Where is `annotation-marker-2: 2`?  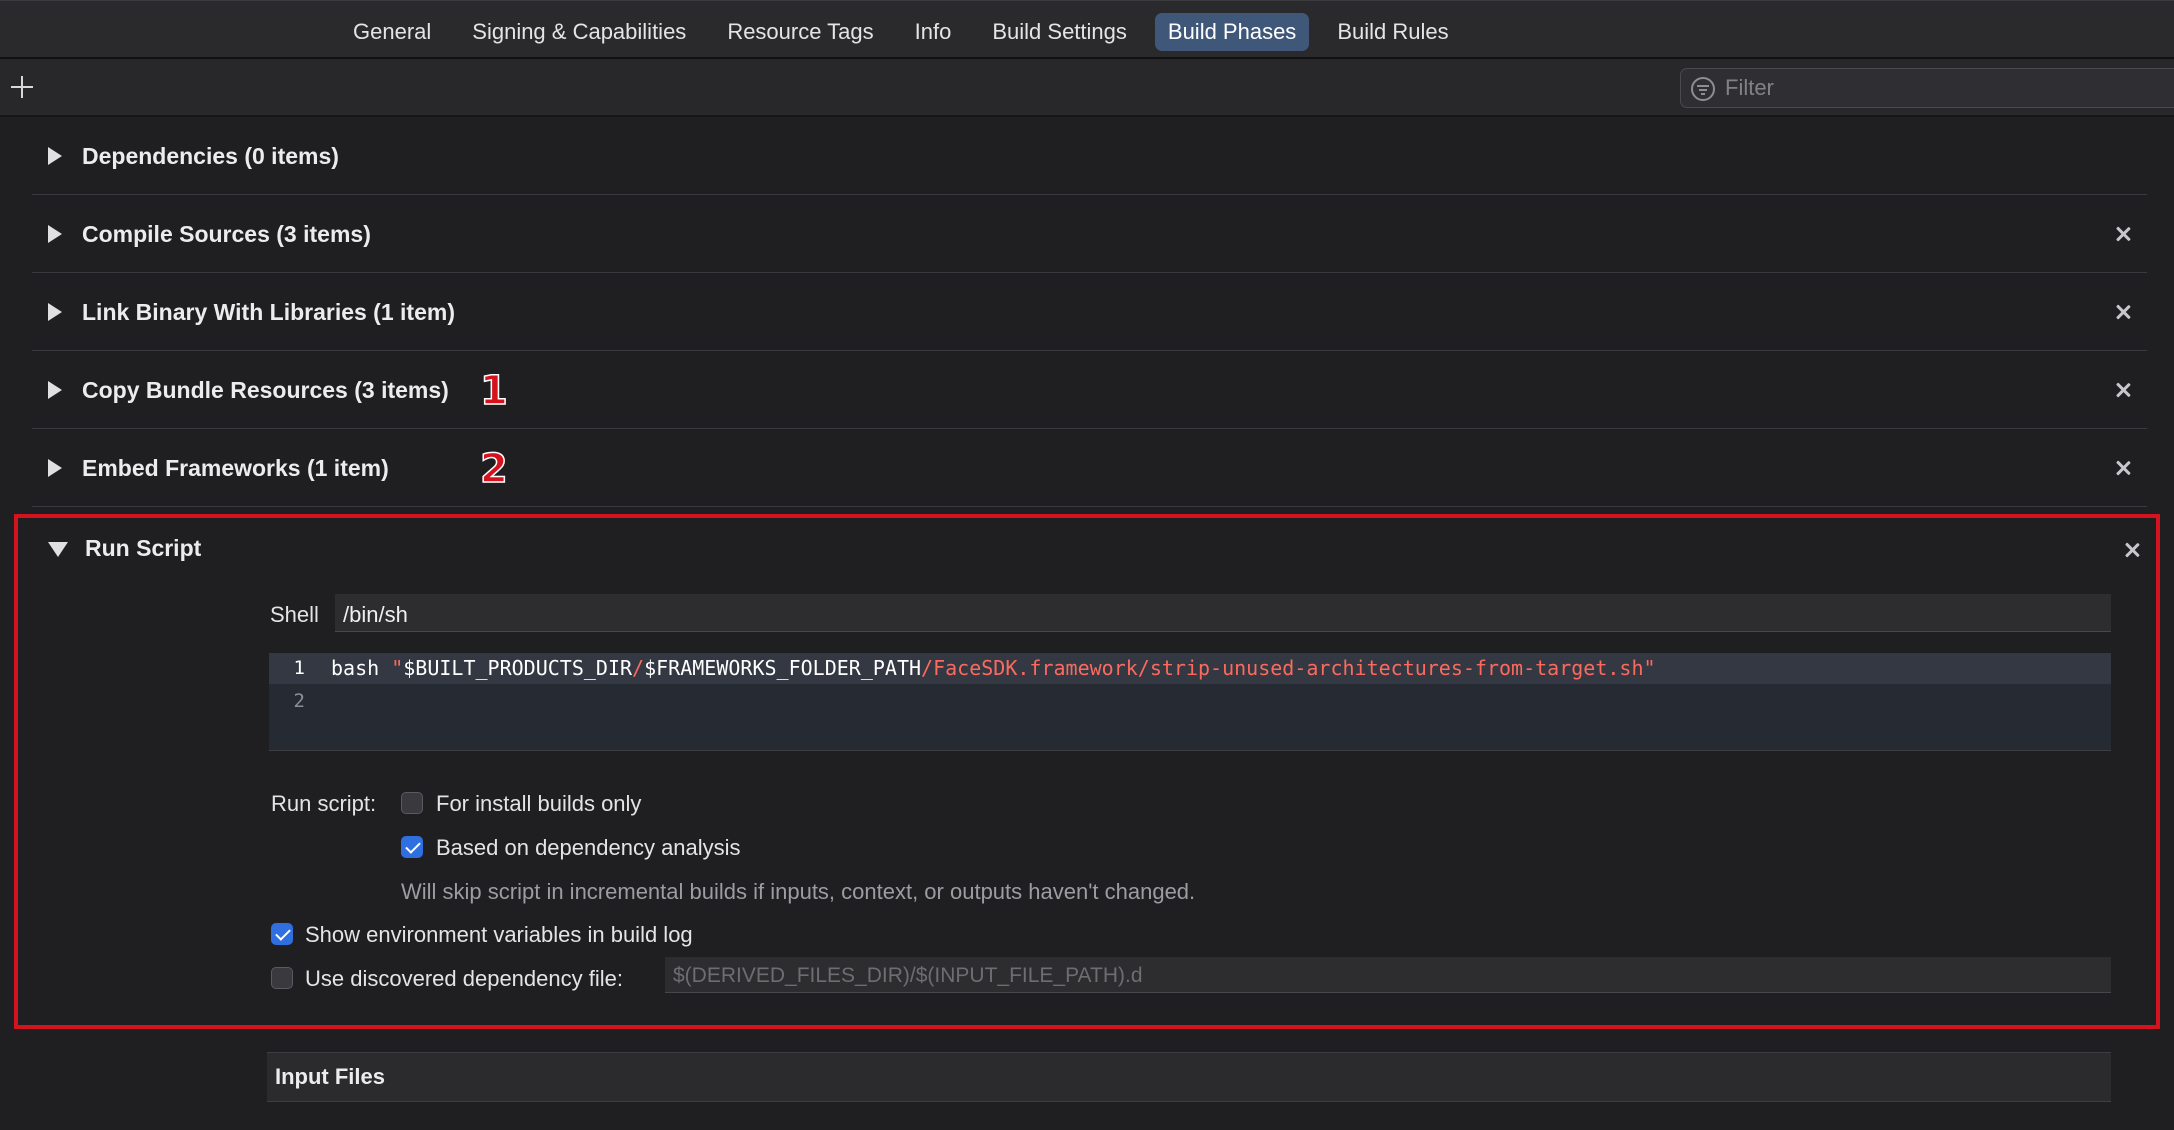
annotation-marker-2: 2 is located at coordinates (493, 469).